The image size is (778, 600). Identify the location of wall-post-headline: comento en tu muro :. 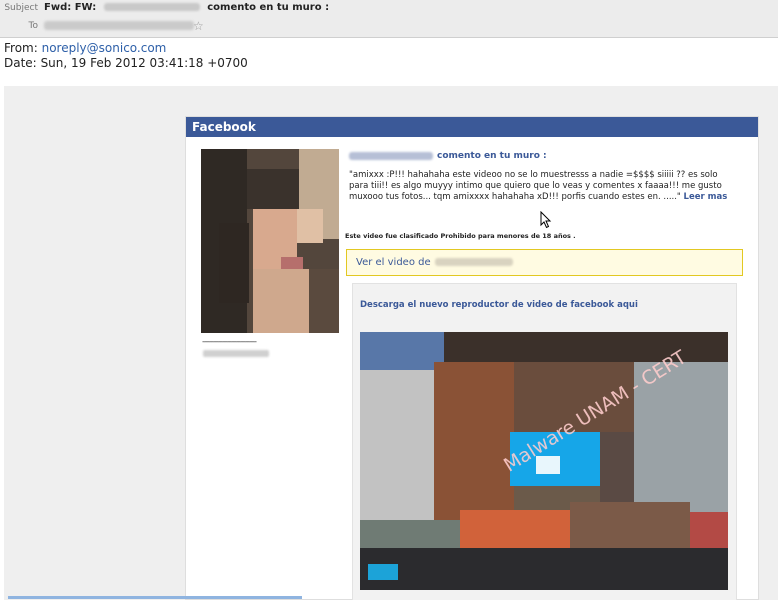
(448, 156).